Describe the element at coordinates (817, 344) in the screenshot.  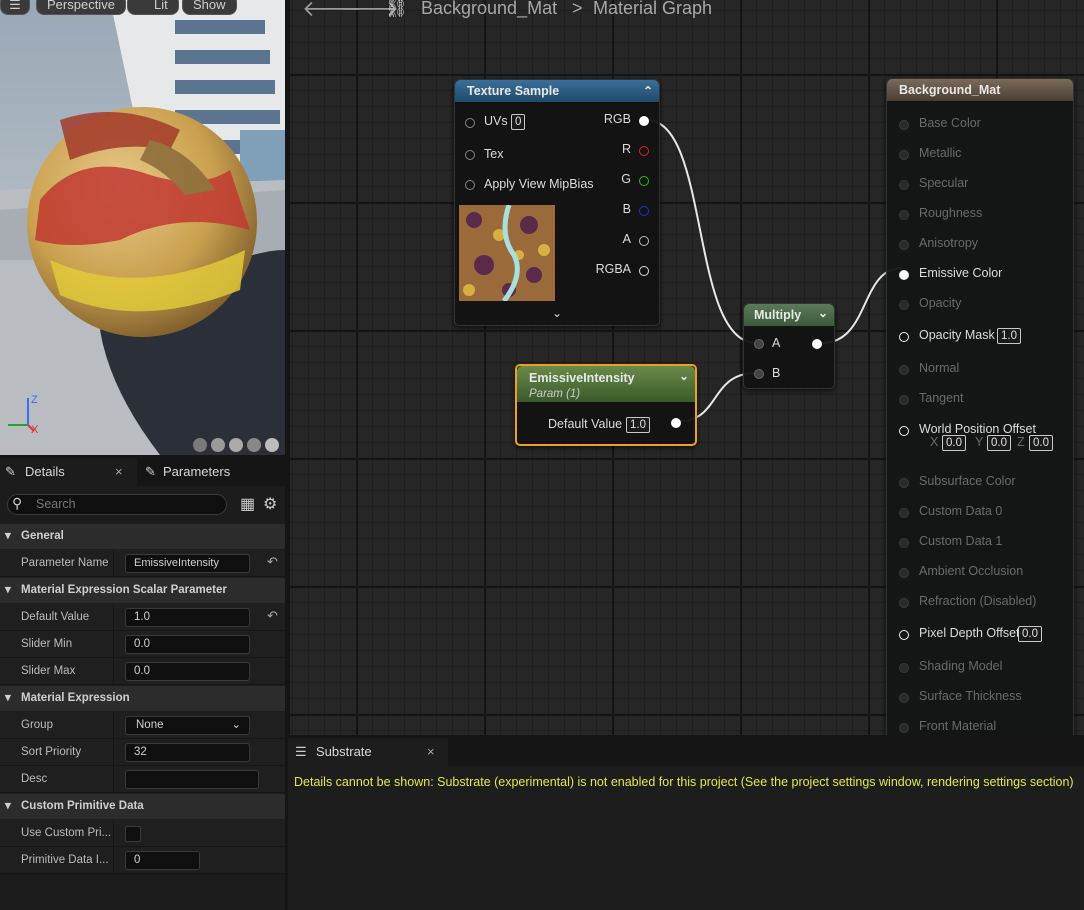
I see `multiply-output-pin` at that location.